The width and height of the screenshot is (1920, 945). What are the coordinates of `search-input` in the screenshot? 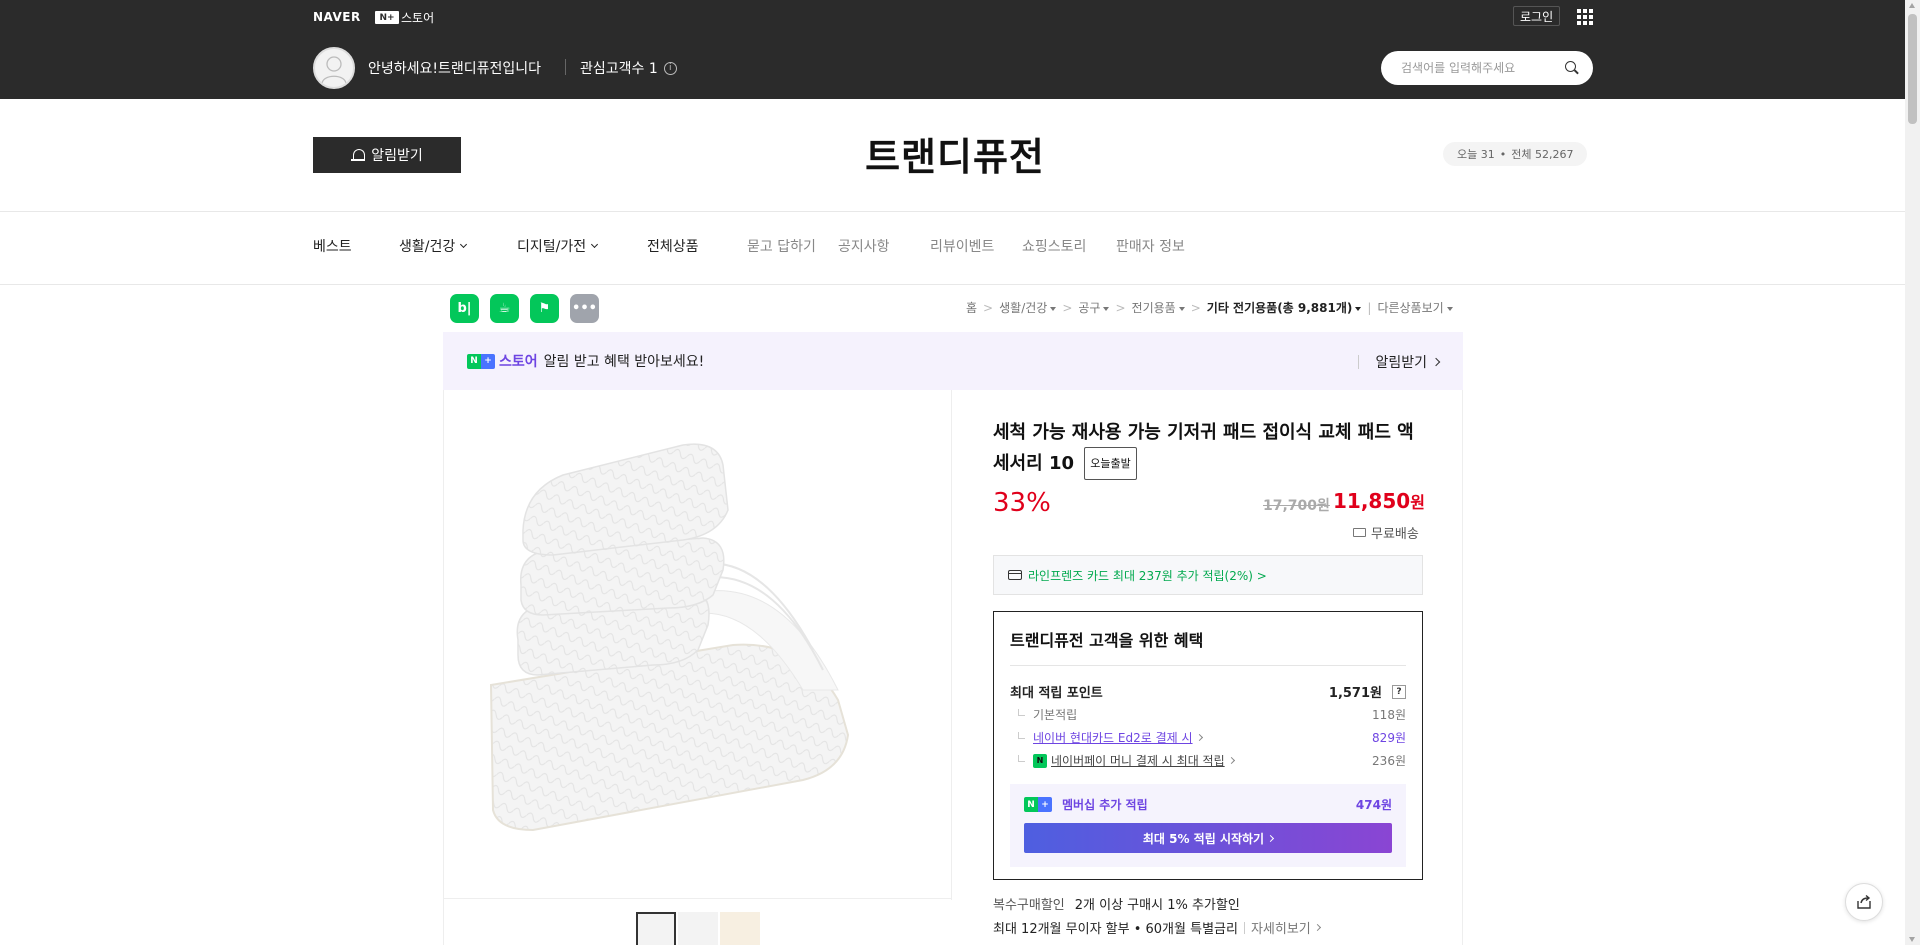 It's located at (1481, 68).